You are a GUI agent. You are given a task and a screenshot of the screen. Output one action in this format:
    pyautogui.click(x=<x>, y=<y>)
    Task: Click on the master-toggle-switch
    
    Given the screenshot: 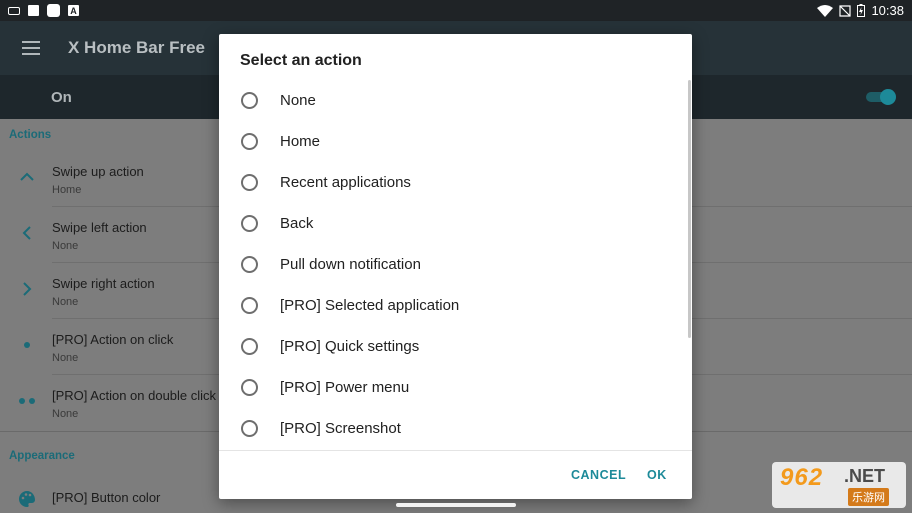 What is the action you would take?
    pyautogui.click(x=881, y=97)
    